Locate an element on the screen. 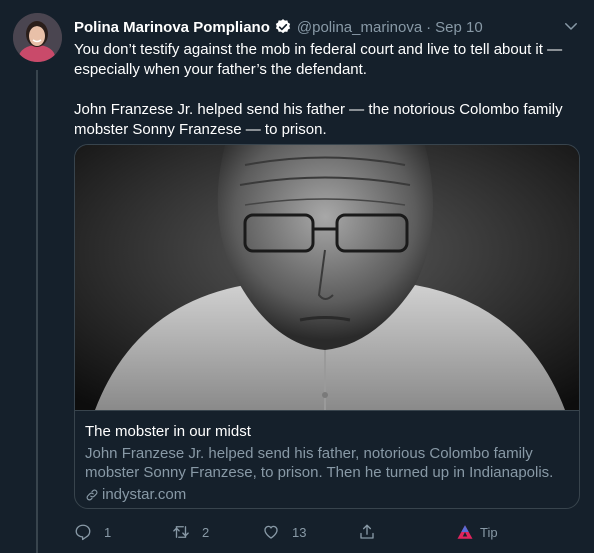 This screenshot has height=553, width=594. like-icon is located at coordinates (271, 532).